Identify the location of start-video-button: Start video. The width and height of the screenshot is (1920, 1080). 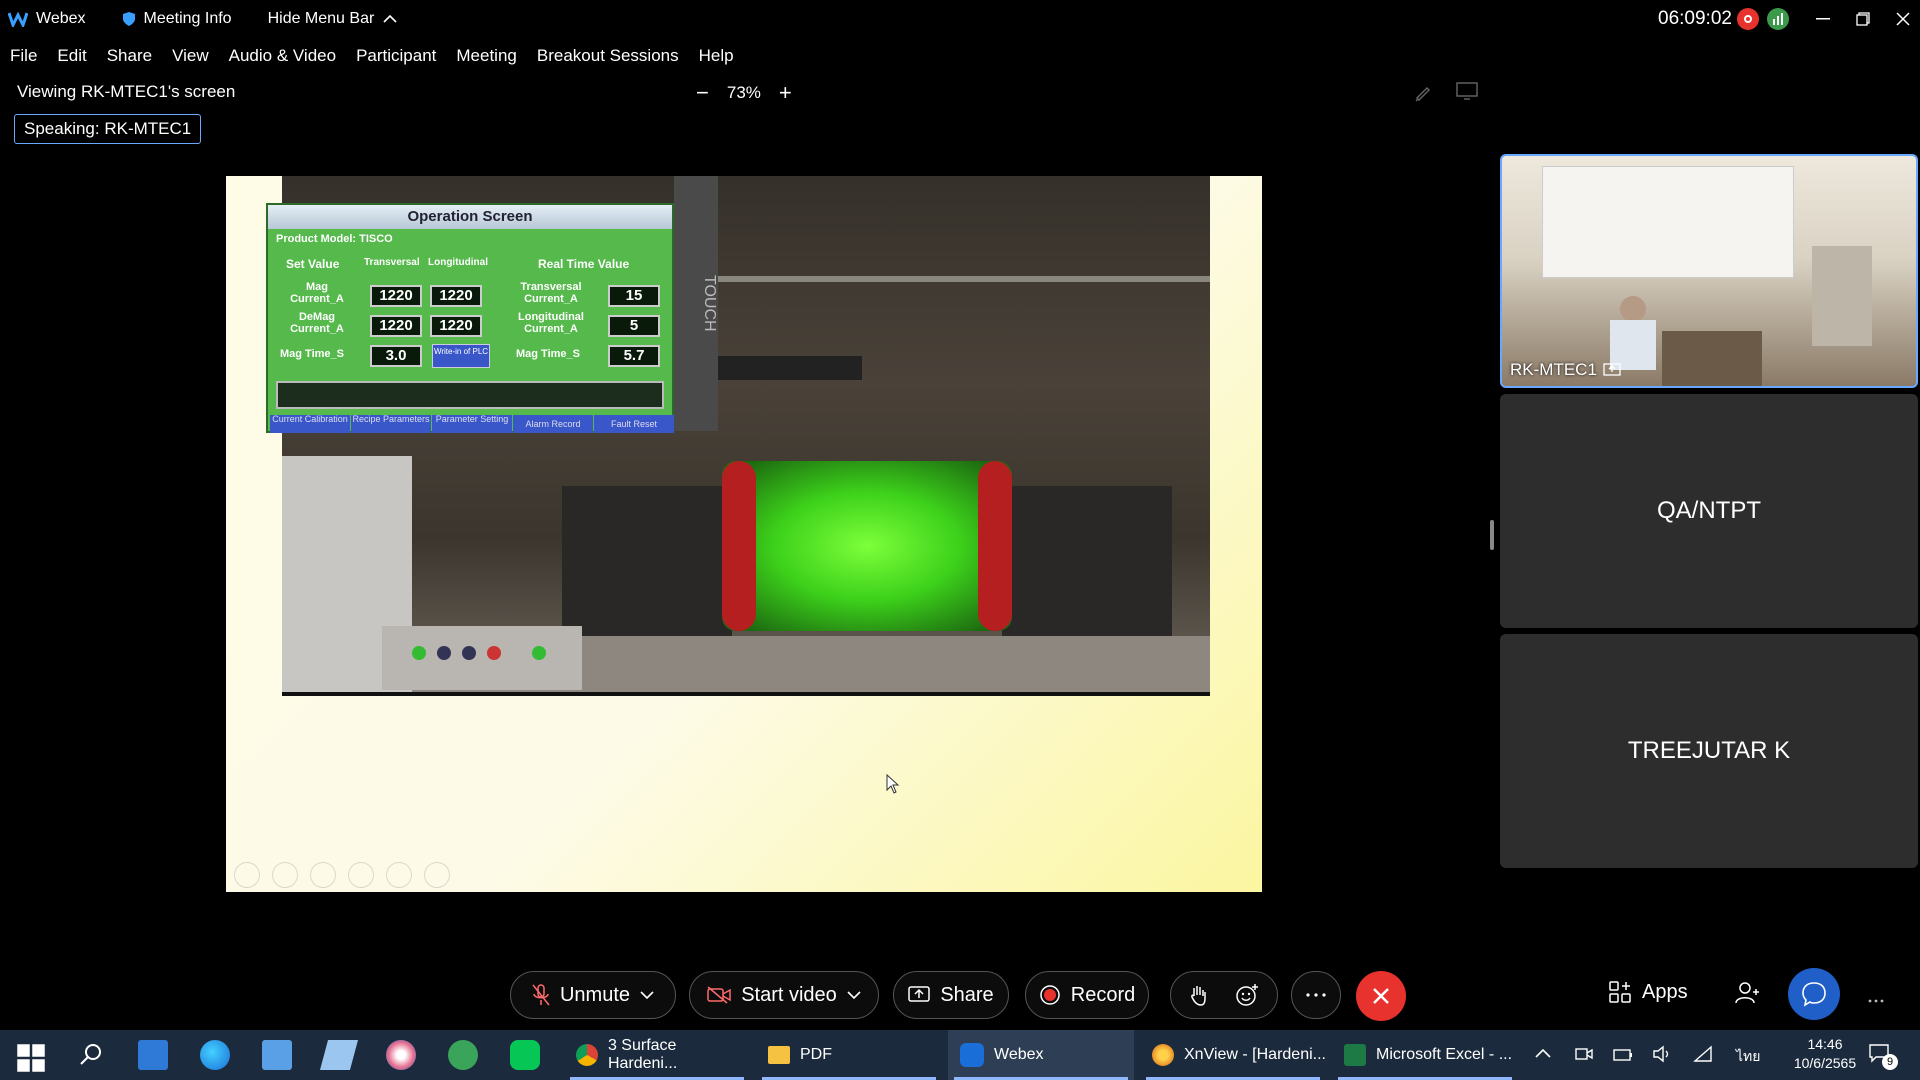
(784, 995).